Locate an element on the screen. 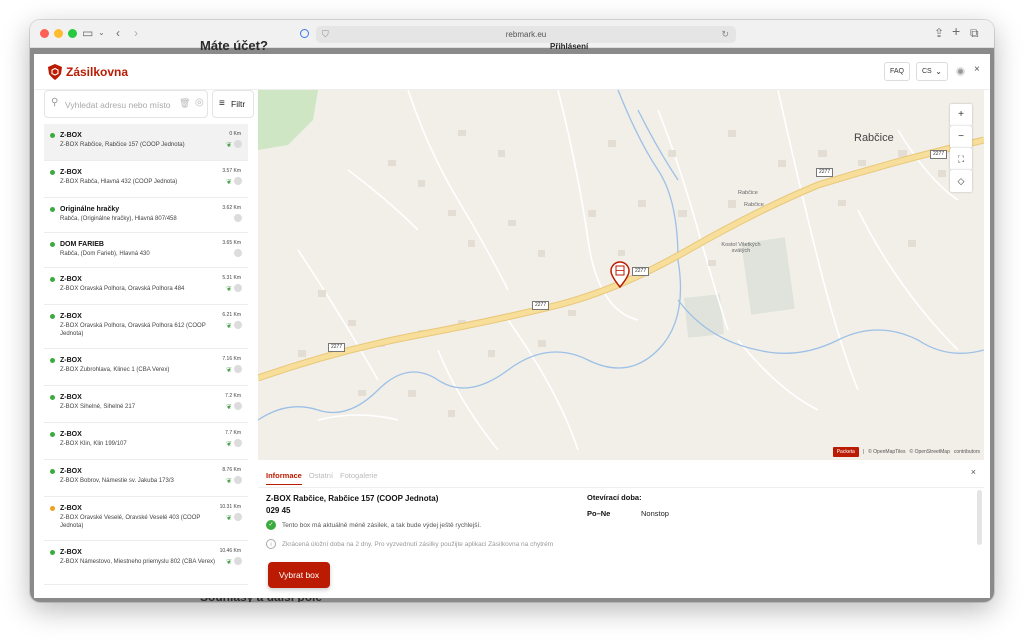  address-bar: ⛉ rebmark.eu ↻ is located at coordinates (526, 34).